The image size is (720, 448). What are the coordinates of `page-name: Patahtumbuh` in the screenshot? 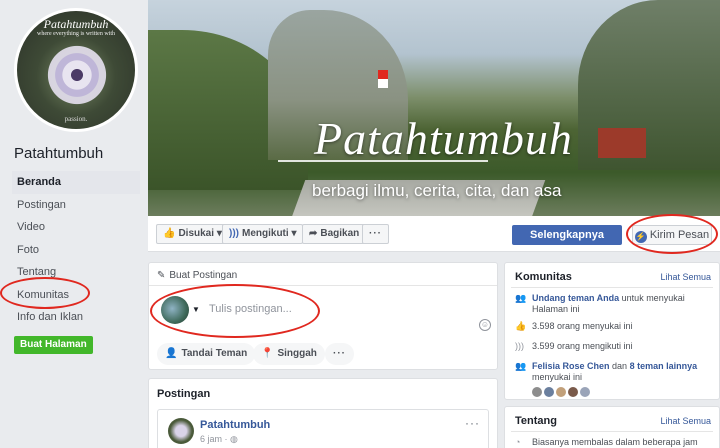 It's located at (58, 153).